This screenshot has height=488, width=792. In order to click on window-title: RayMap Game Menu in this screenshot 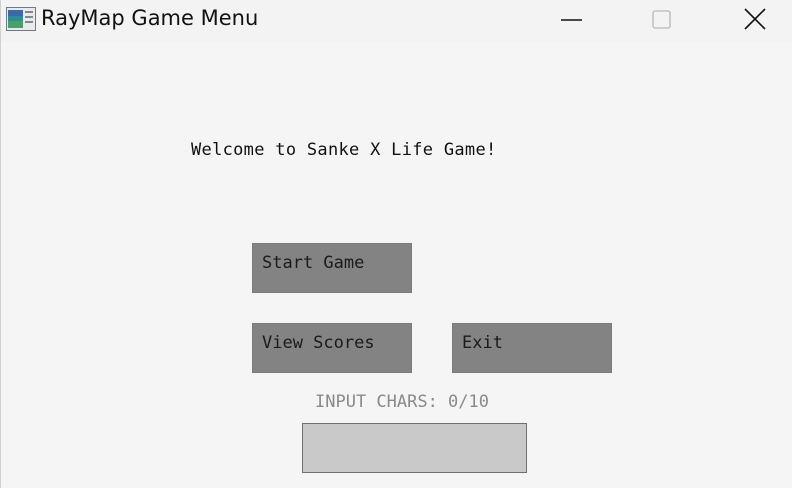, I will do `click(150, 18)`.